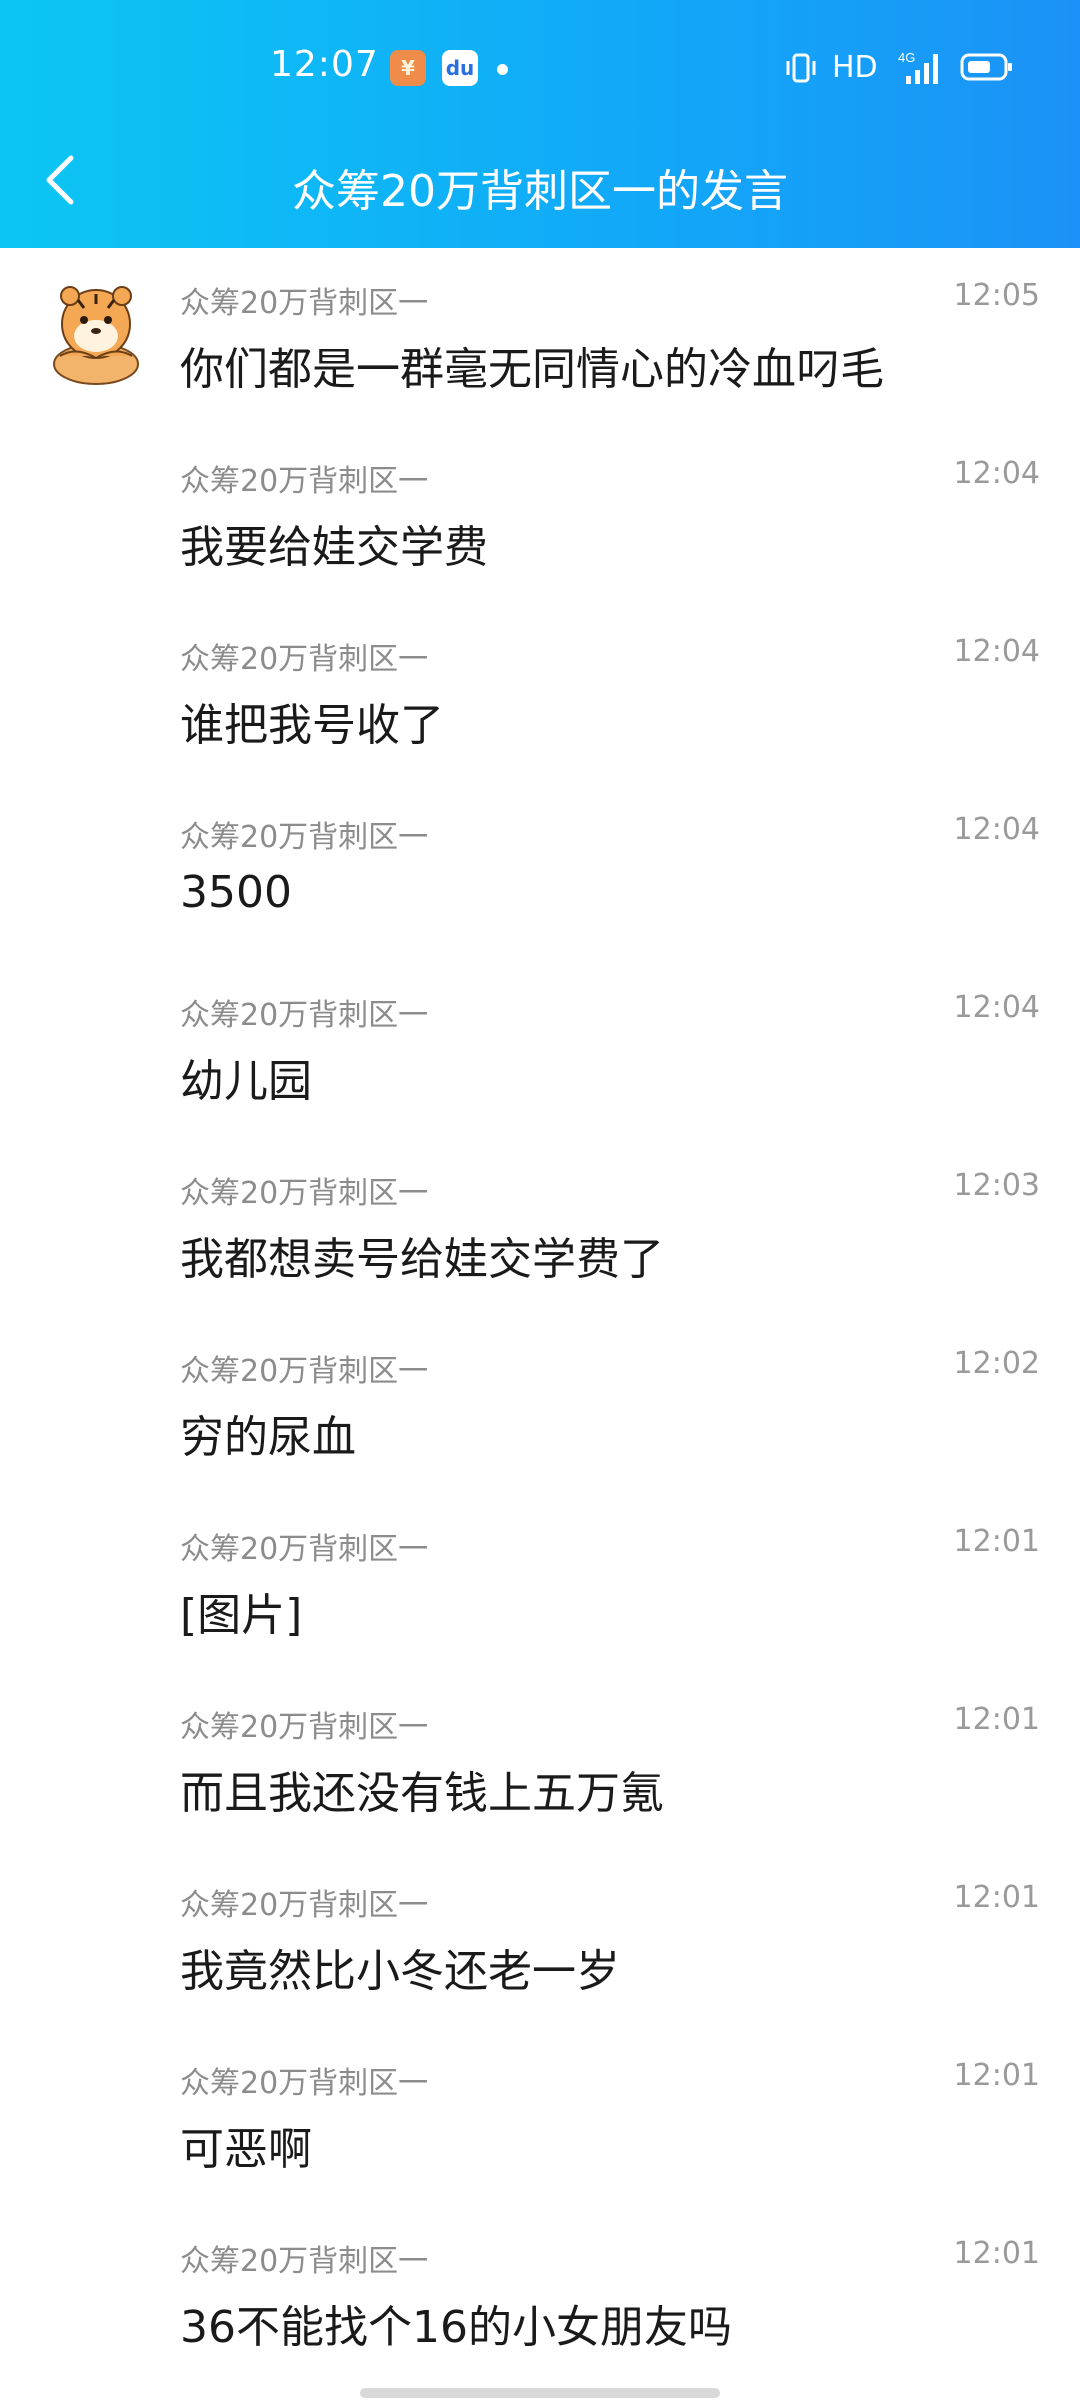 This screenshot has height=2400, width=1080. Describe the element at coordinates (456, 2327) in the screenshot. I see `message-text: 36不能找个16的小女朋友吗` at that location.